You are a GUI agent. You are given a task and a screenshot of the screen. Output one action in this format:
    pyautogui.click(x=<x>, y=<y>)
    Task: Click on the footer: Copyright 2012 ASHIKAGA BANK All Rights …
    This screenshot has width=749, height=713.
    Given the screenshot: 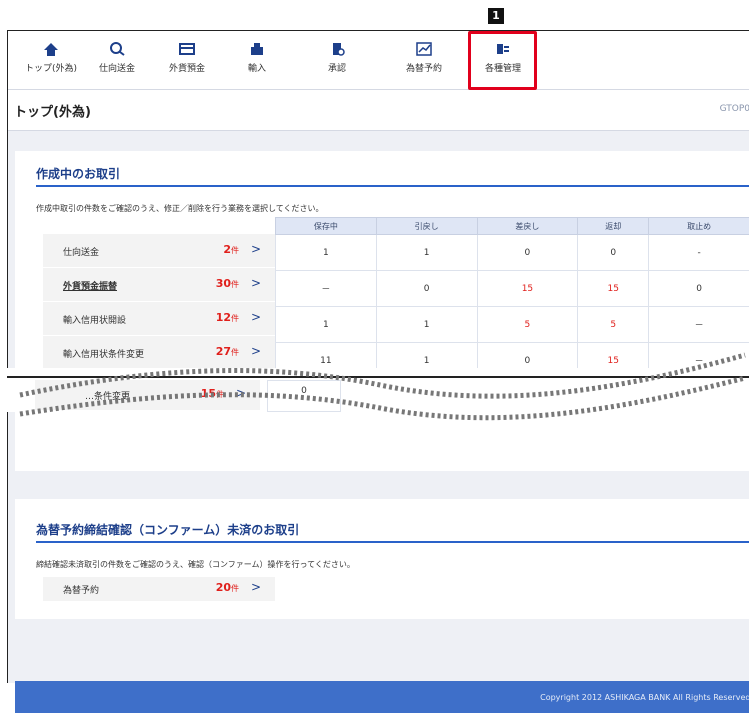 What is the action you would take?
    pyautogui.click(x=382, y=697)
    